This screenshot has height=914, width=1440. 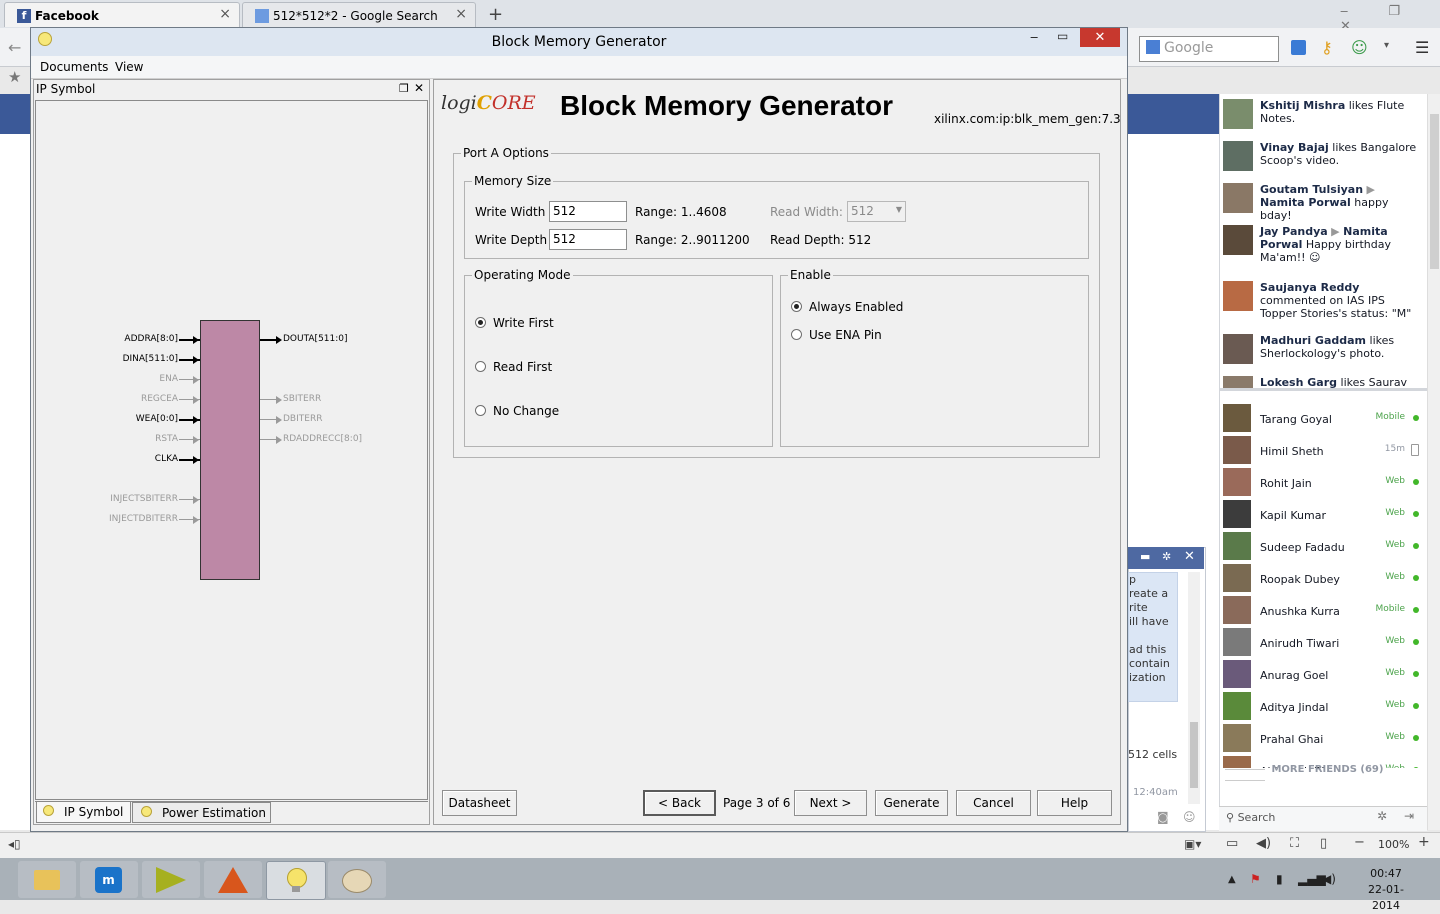 What do you see at coordinates (171, 879) in the screenshot?
I see `xilinx-ise-icon` at bounding box center [171, 879].